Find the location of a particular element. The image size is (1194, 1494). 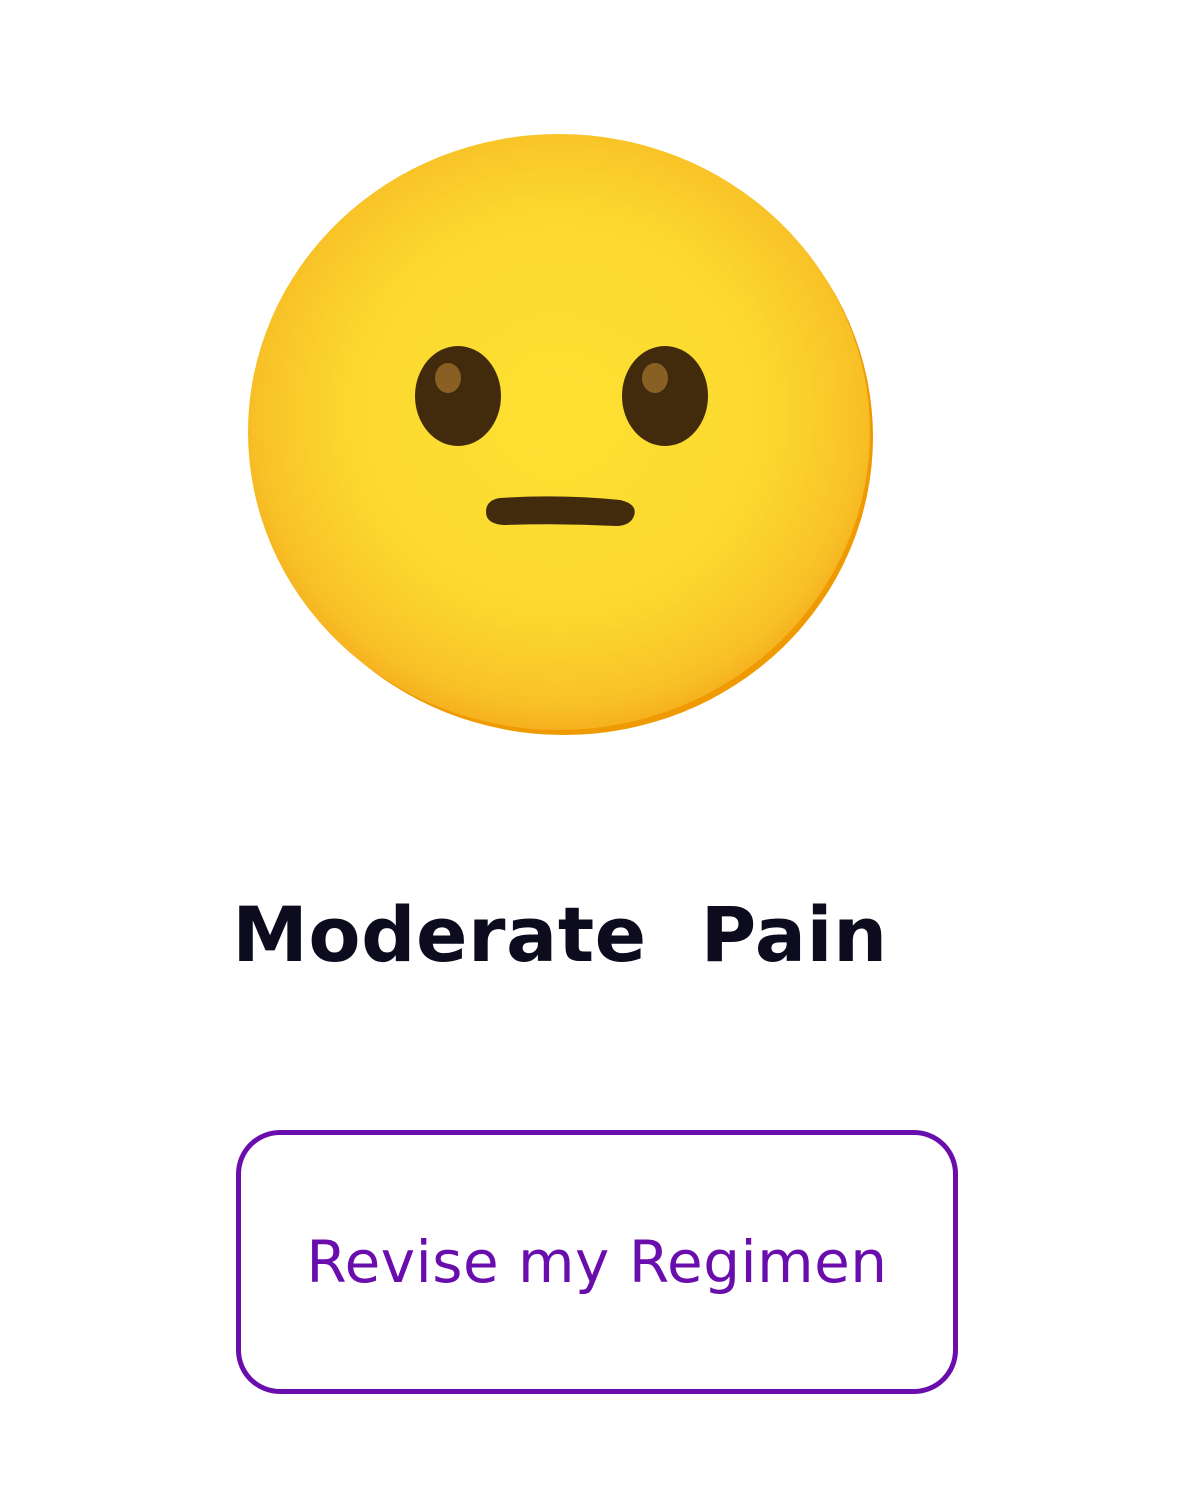

revise-regimen-button-label: Revise my Regimen is located at coordinates (597, 1262).